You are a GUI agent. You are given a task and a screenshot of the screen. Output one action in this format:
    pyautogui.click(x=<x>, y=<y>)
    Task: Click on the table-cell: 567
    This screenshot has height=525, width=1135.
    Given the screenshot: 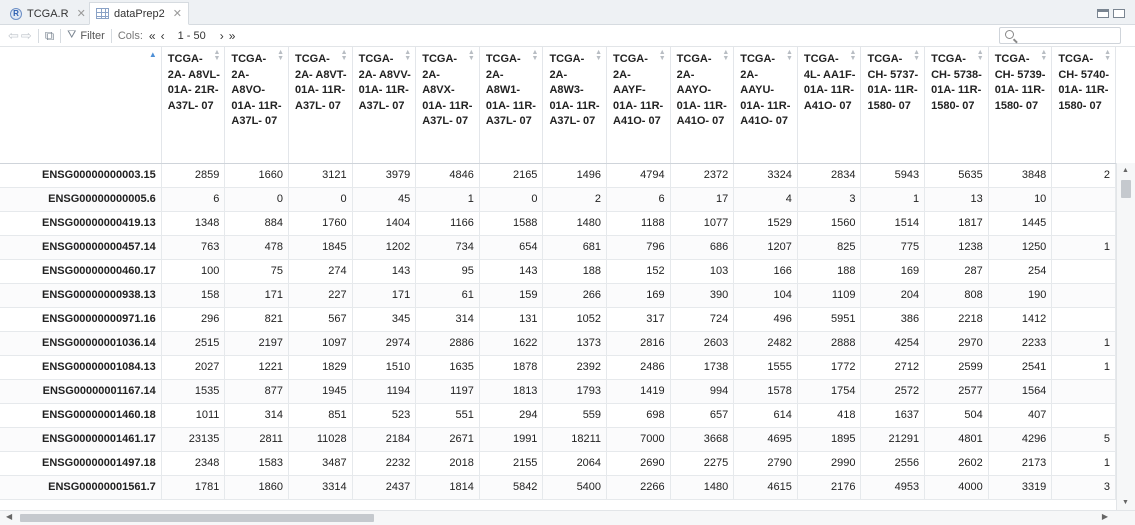 What is the action you would take?
    pyautogui.click(x=320, y=319)
    